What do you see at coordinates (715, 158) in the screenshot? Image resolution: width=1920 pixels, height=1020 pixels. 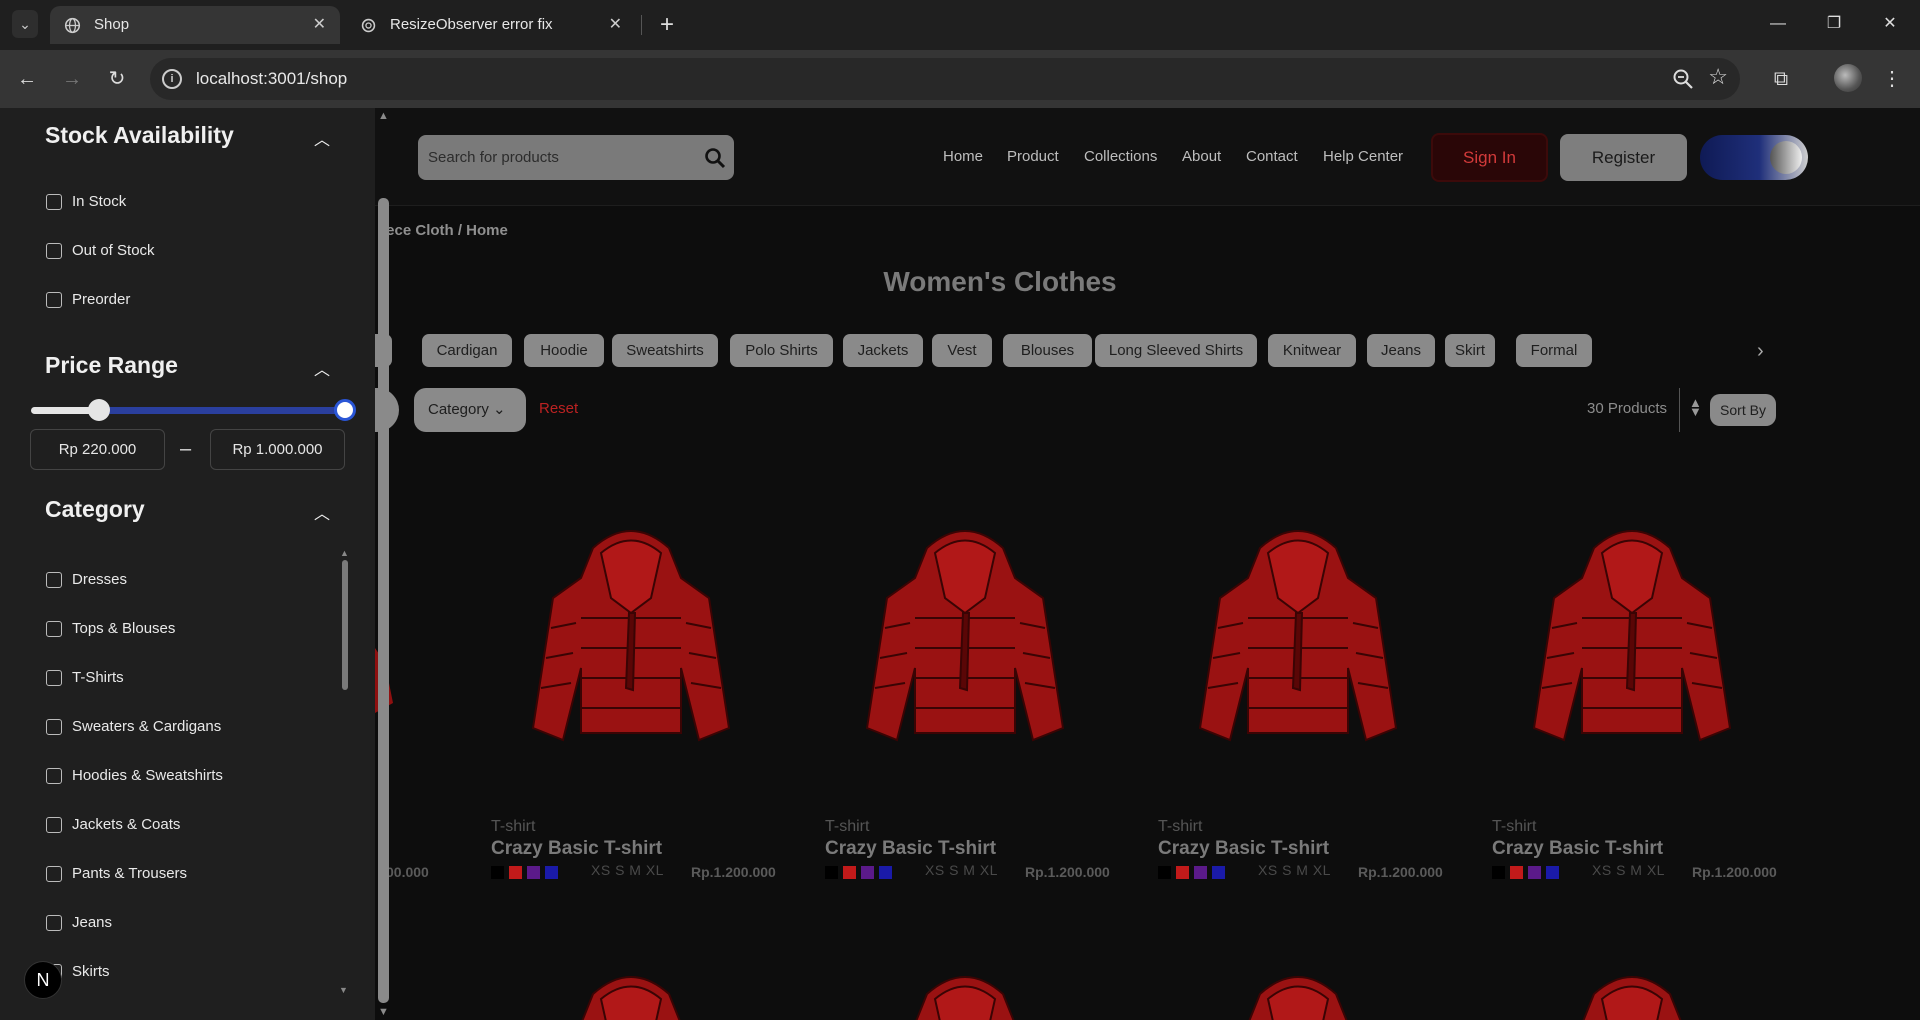 I see `search-icon` at bounding box center [715, 158].